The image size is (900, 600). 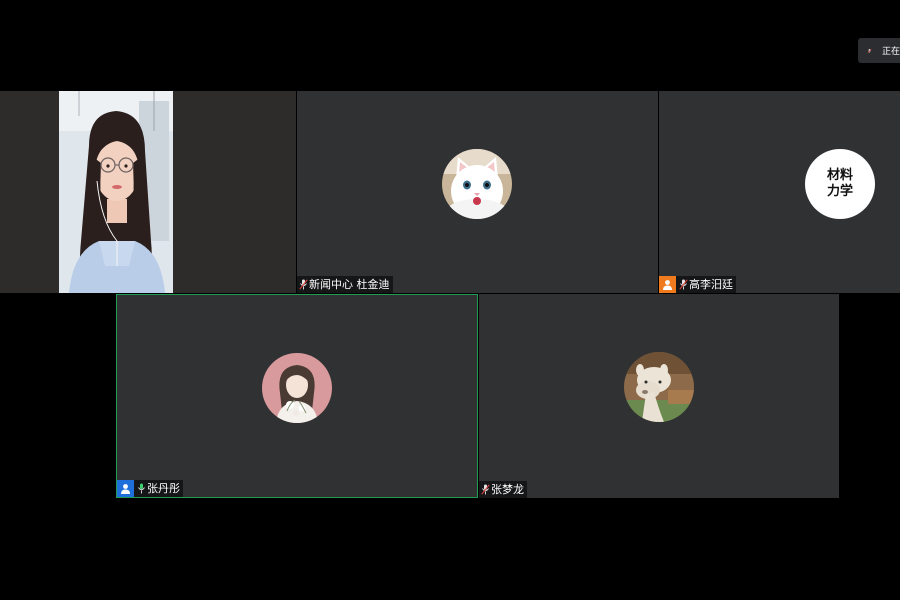 I want to click on video-tile-gao: 材料 力学 高李汨廷, so click(x=779, y=192).